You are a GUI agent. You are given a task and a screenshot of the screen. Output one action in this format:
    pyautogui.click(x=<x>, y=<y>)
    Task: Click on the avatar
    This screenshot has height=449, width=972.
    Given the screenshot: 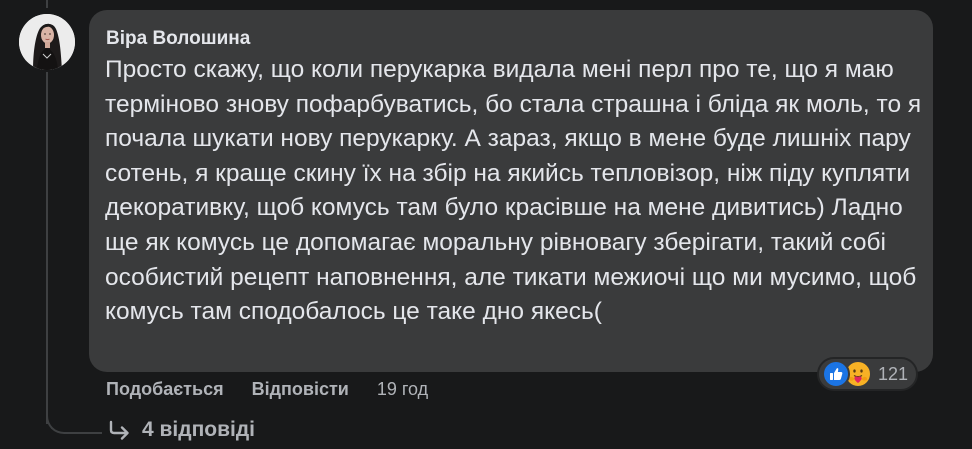 What is the action you would take?
    pyautogui.click(x=47, y=42)
    